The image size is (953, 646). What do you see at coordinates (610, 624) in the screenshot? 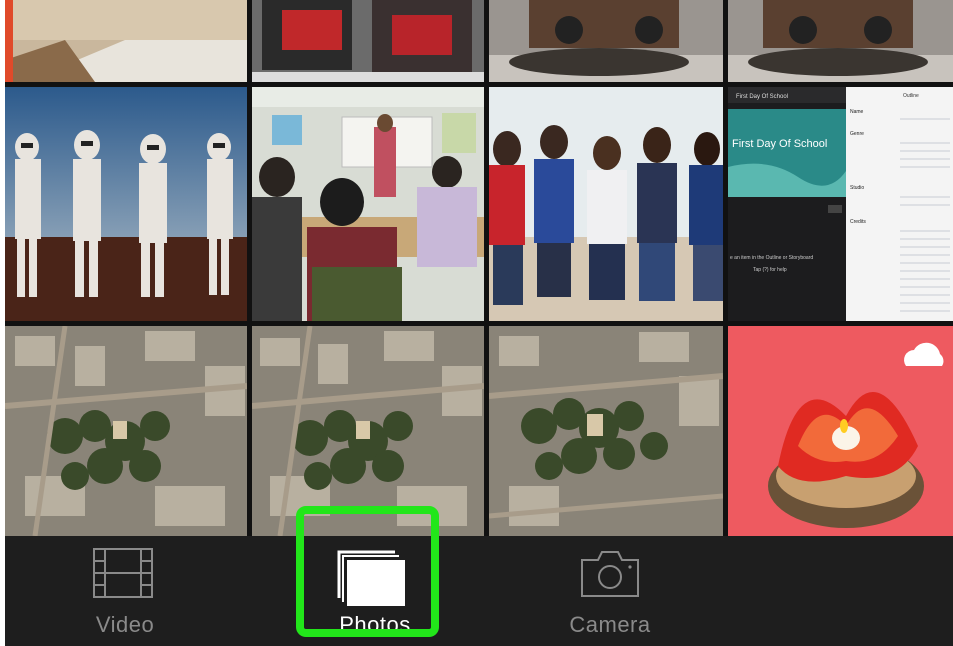
I see `tab-camera-label: Camera` at bounding box center [610, 624].